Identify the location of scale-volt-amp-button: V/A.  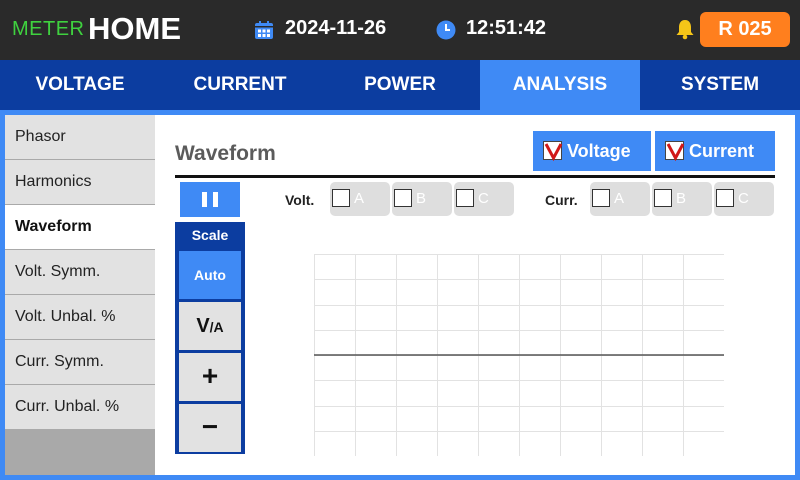
(210, 326).